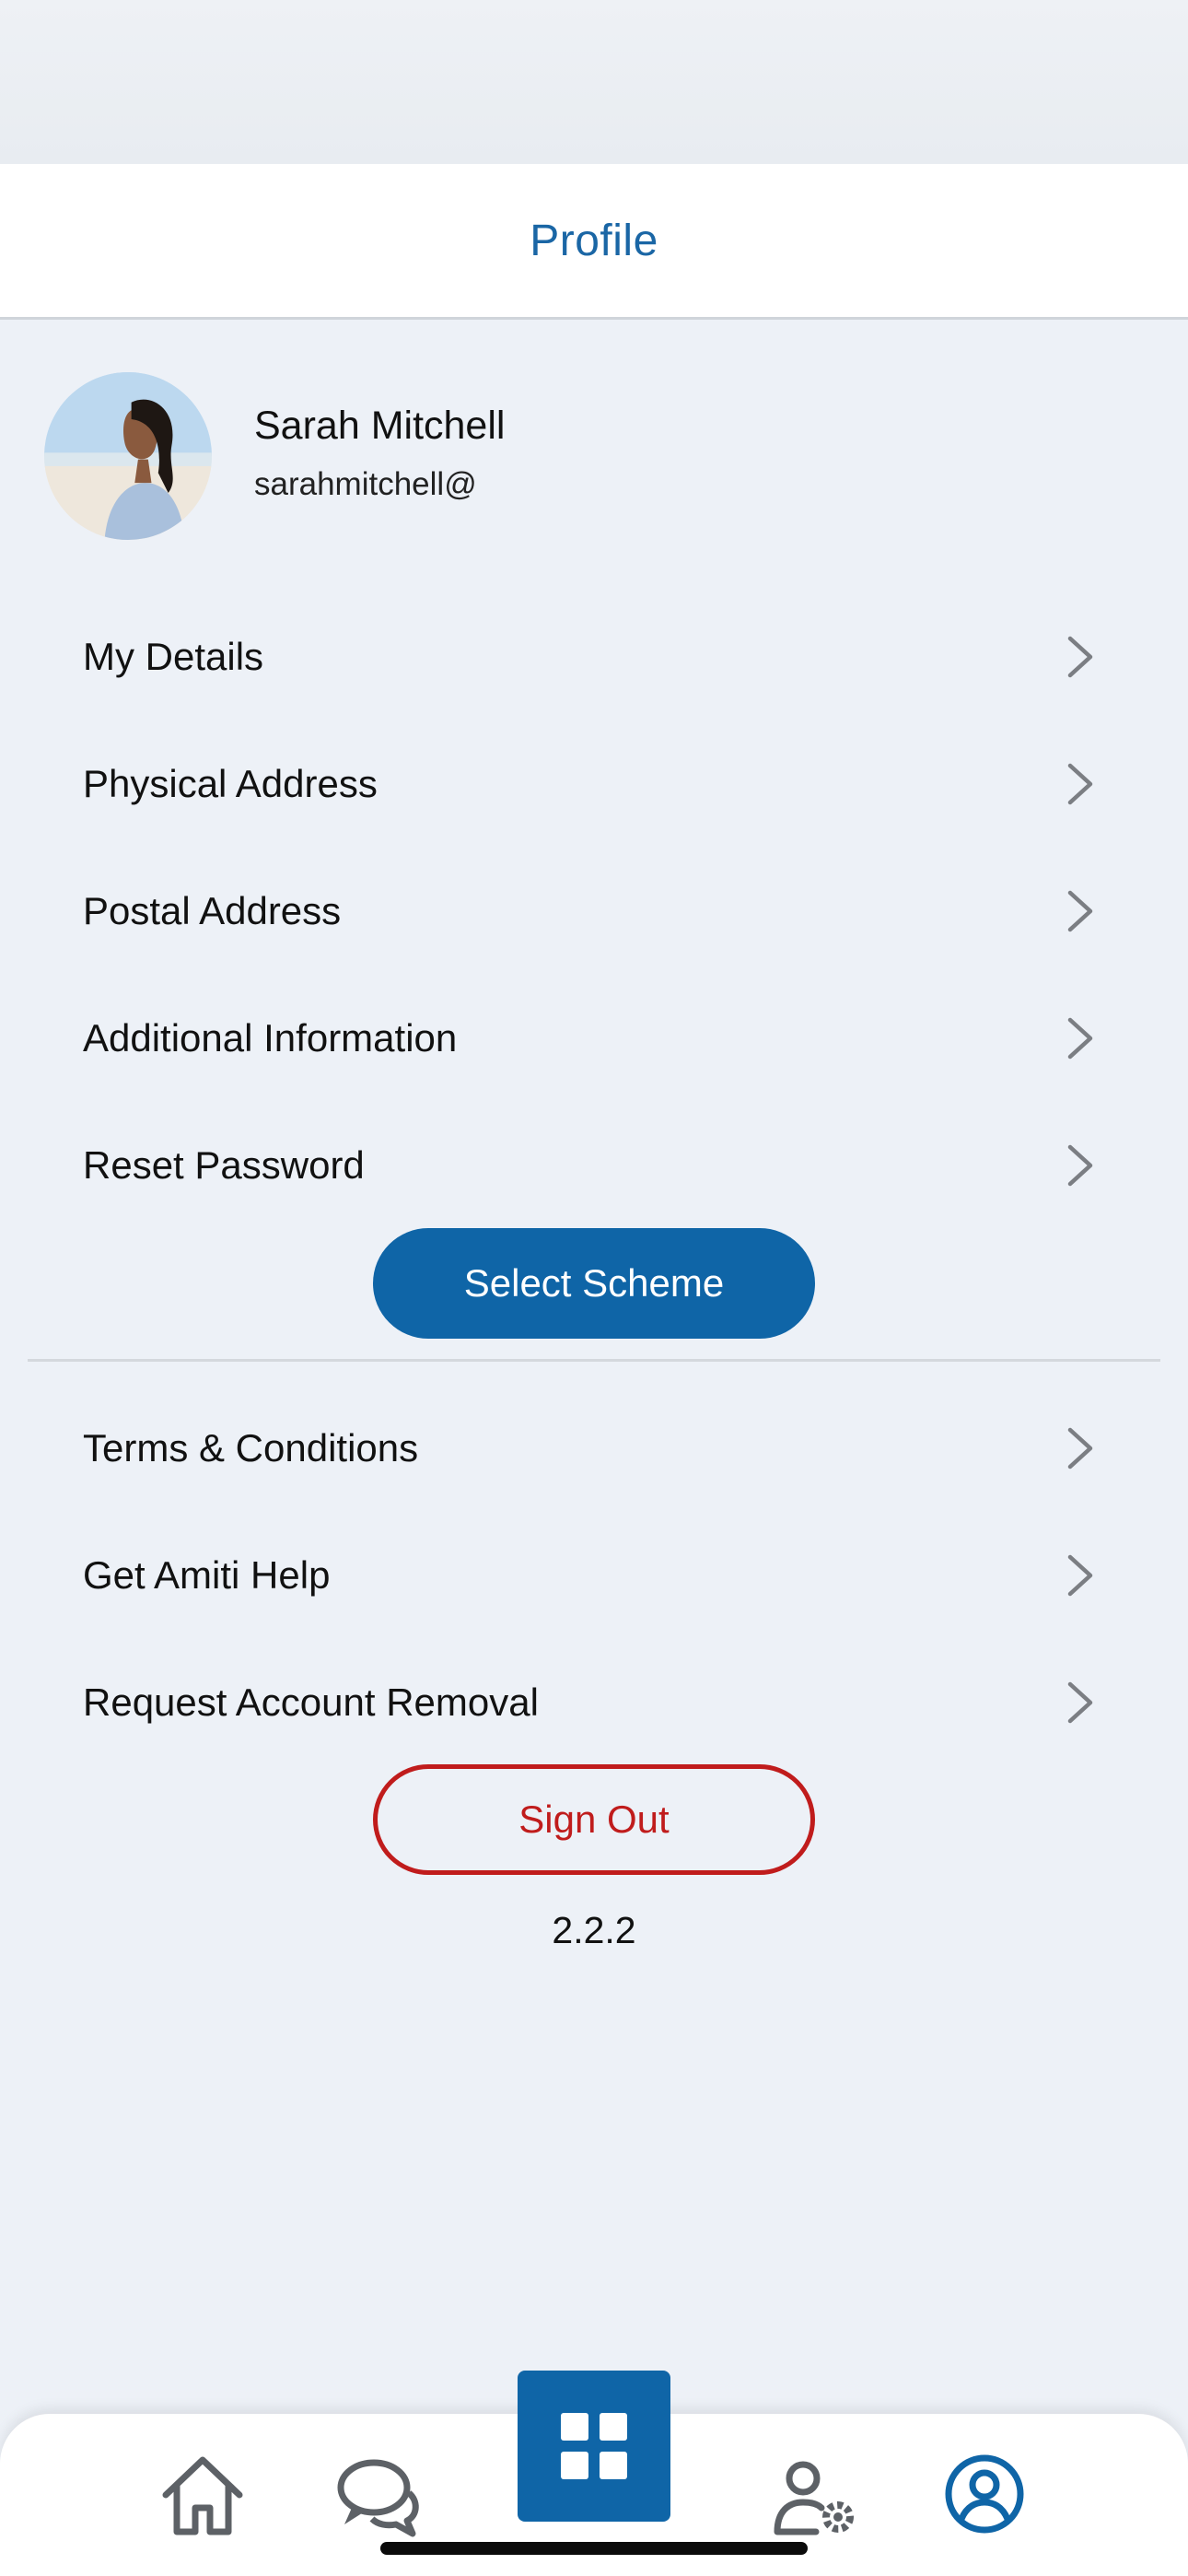 The image size is (1188, 2576). What do you see at coordinates (594, 1038) in the screenshot?
I see `menu-item-additional-information: Additional Information` at bounding box center [594, 1038].